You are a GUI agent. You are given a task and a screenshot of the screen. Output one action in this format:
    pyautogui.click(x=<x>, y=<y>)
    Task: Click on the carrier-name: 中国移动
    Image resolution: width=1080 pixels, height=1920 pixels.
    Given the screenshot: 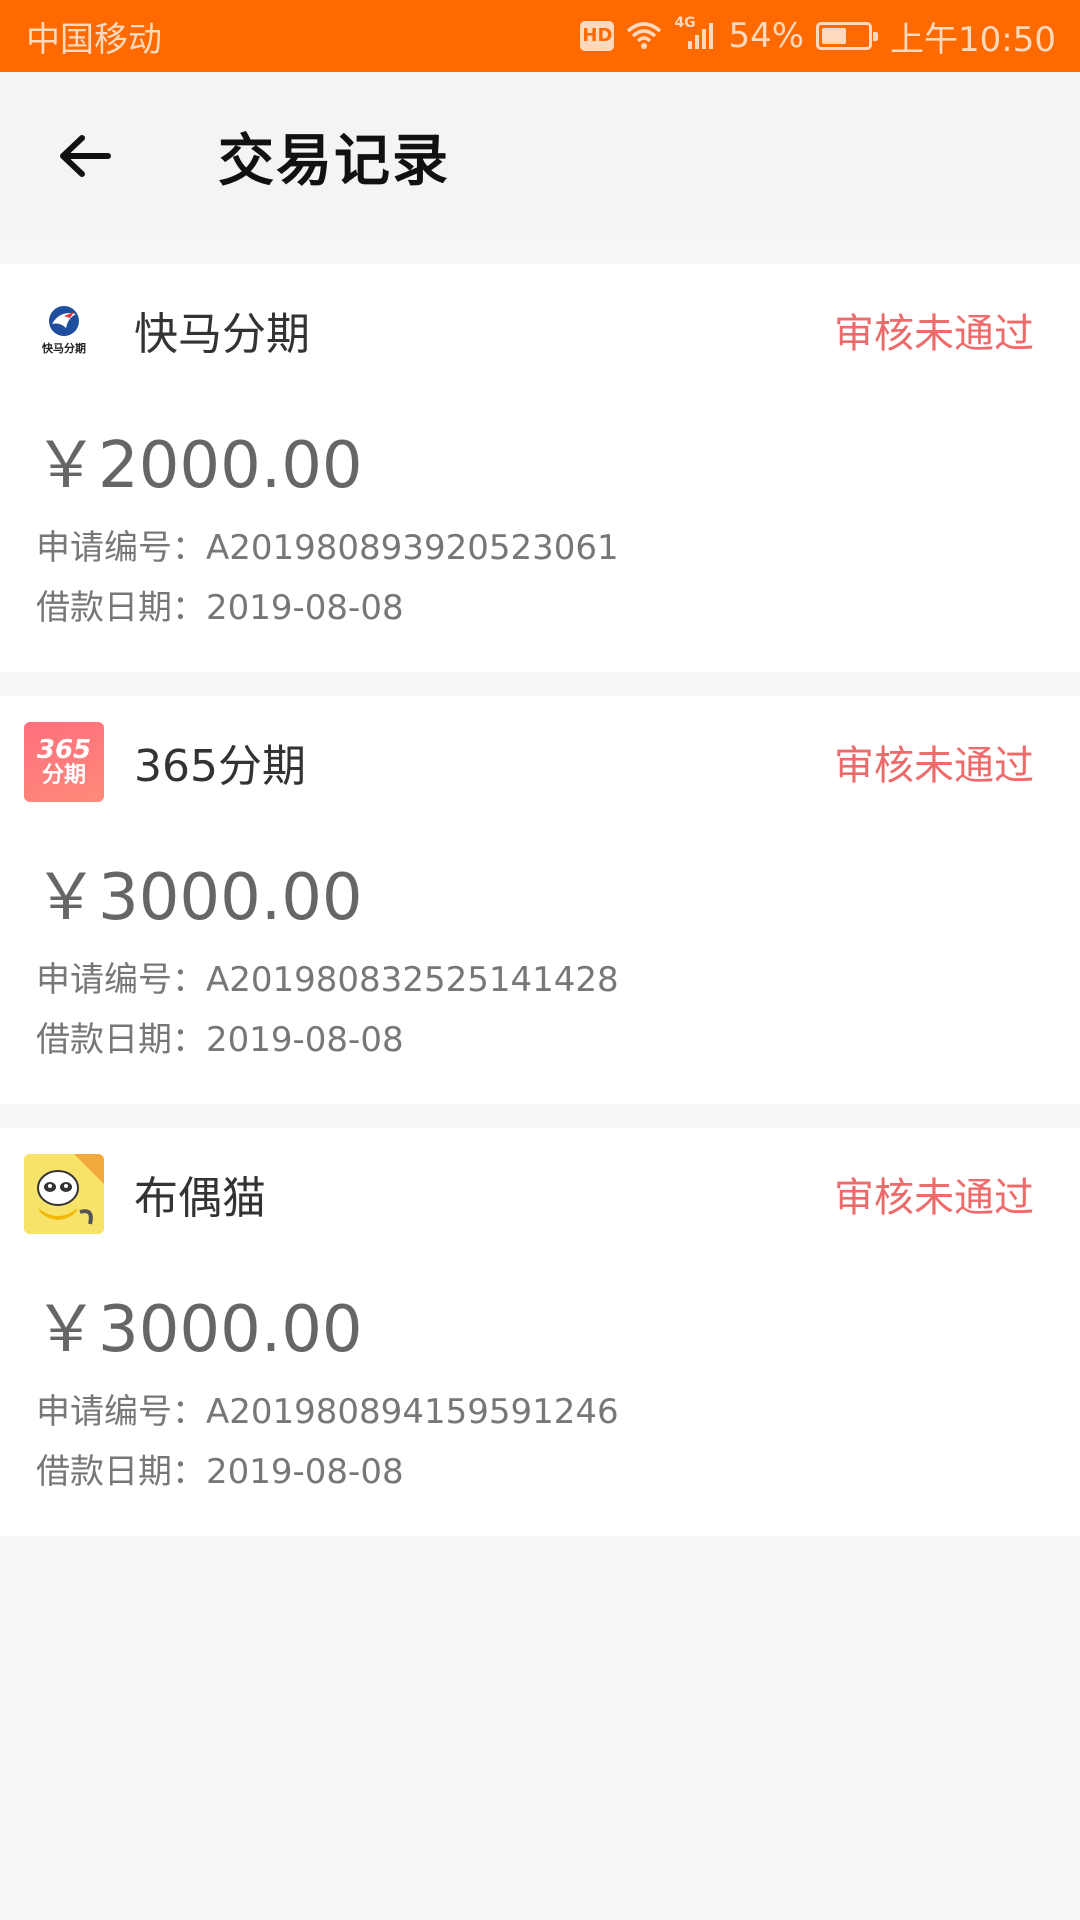 What is the action you would take?
    pyautogui.click(x=94, y=39)
    